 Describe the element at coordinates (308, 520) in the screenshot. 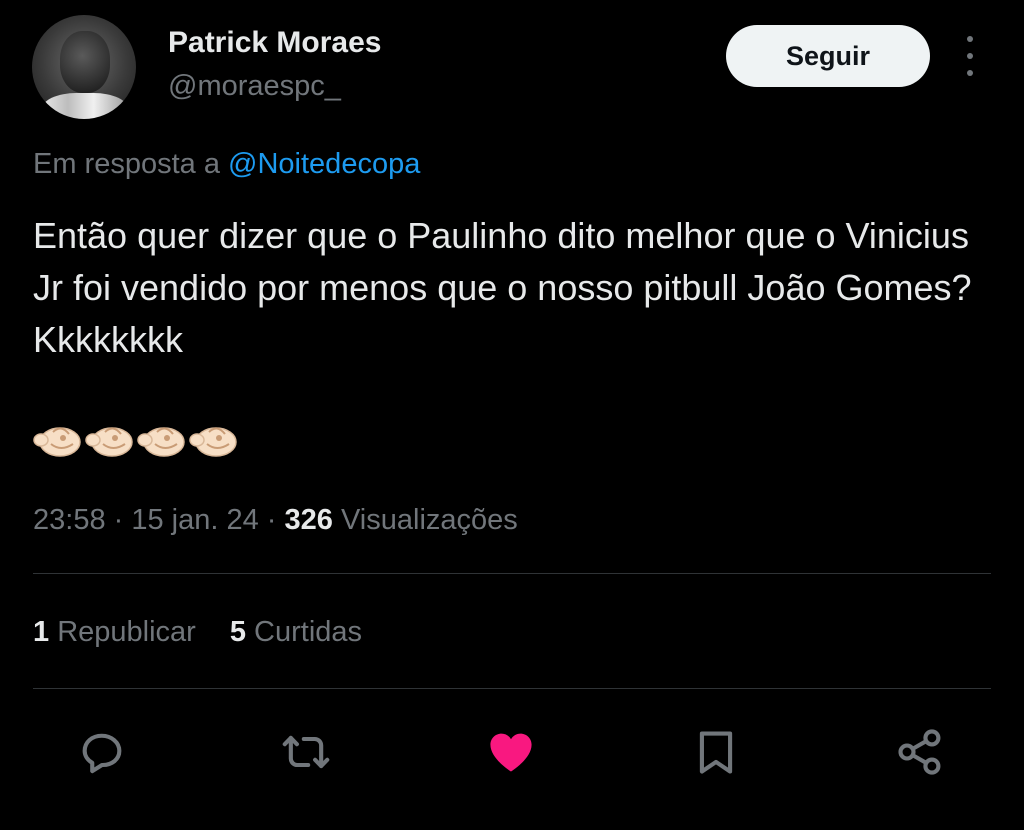

I see `views-count: 326` at that location.